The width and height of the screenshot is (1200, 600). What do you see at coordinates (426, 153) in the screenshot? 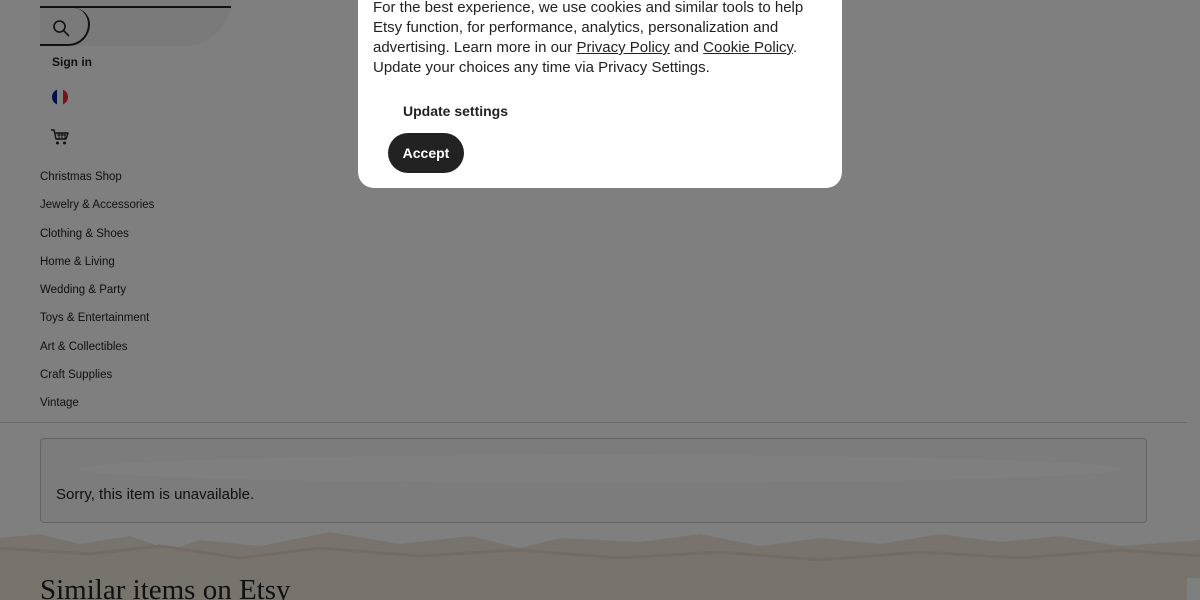
I see `accept-button: Accept` at bounding box center [426, 153].